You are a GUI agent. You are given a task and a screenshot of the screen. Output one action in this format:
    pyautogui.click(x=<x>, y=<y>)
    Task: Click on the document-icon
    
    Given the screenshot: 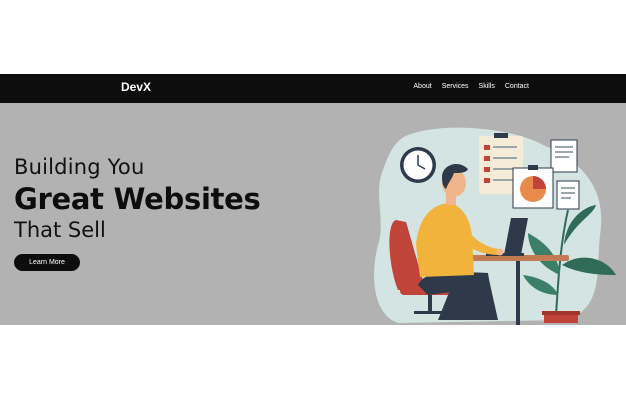 What is the action you would take?
    pyautogui.click(x=564, y=156)
    